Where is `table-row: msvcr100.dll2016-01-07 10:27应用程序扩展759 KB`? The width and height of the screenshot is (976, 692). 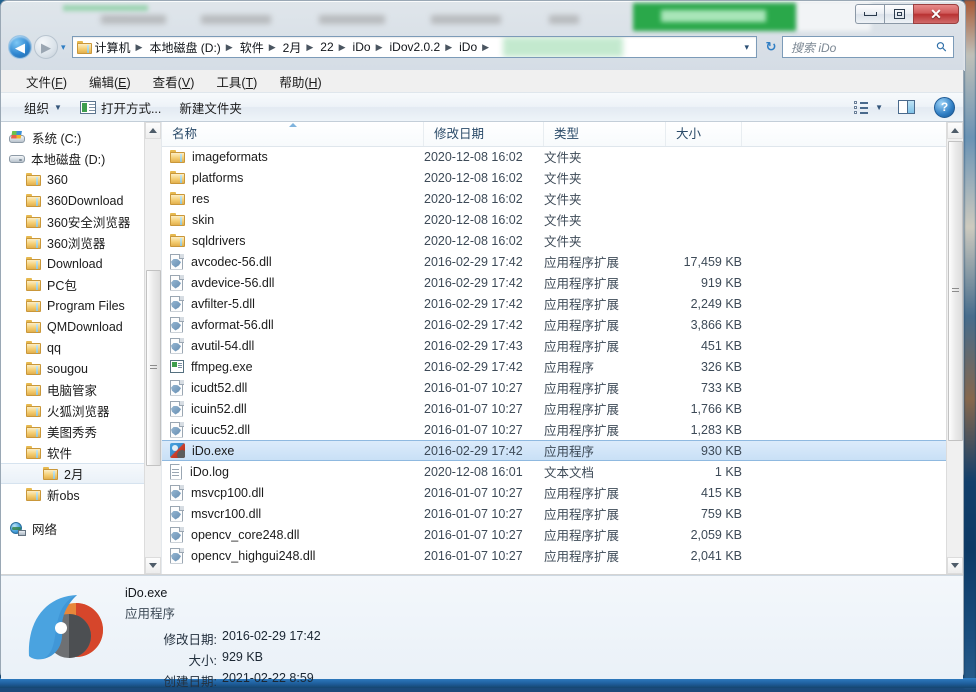
table-row: msvcr100.dll2016-01-07 10:27应用程序扩展759 KB is located at coordinates (554, 513).